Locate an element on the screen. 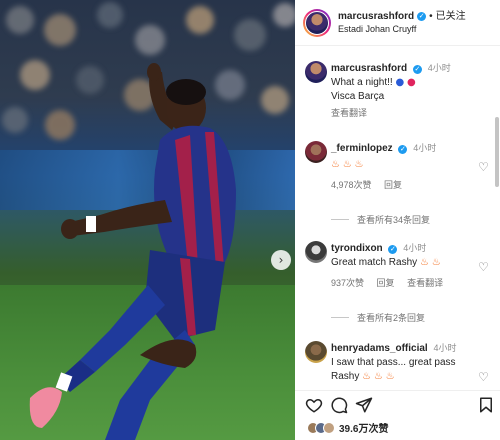 This screenshot has width=500, height=440. comment-likes: 4,978次赞 is located at coordinates (351, 185).